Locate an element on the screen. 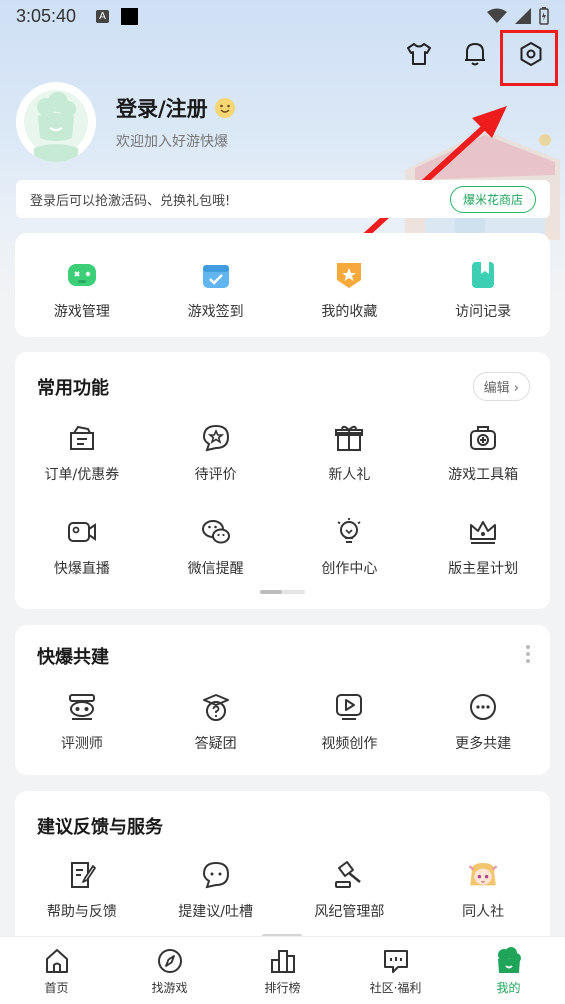  anime-avatar-icon is located at coordinates (483, 875).